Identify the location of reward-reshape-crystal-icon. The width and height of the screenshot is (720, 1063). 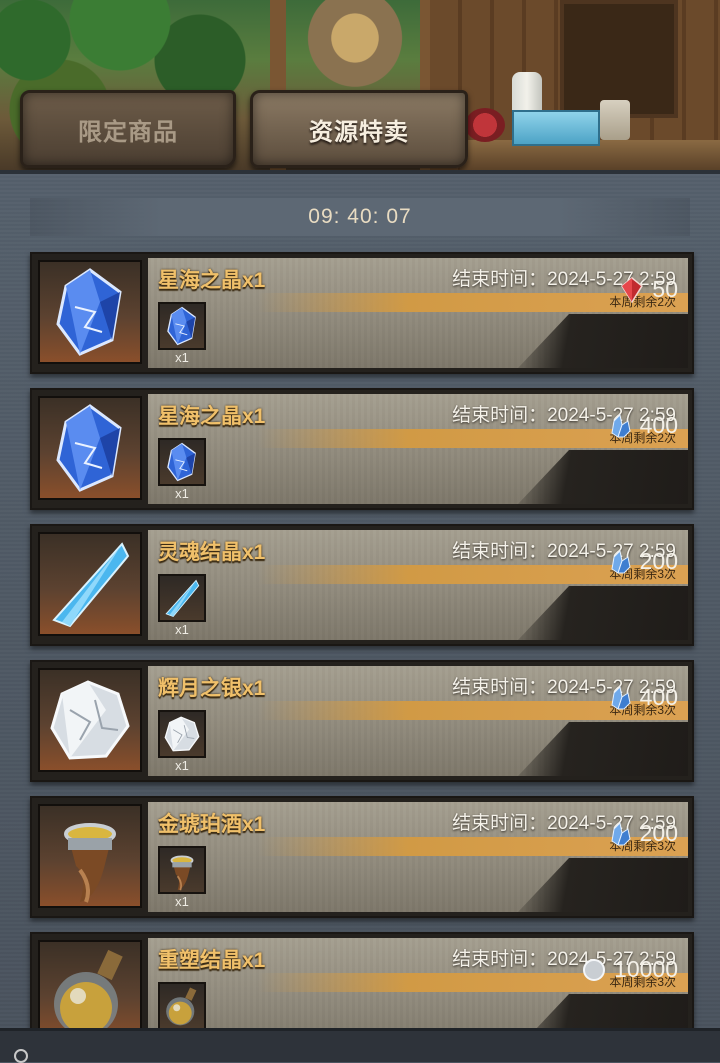
(182, 1006).